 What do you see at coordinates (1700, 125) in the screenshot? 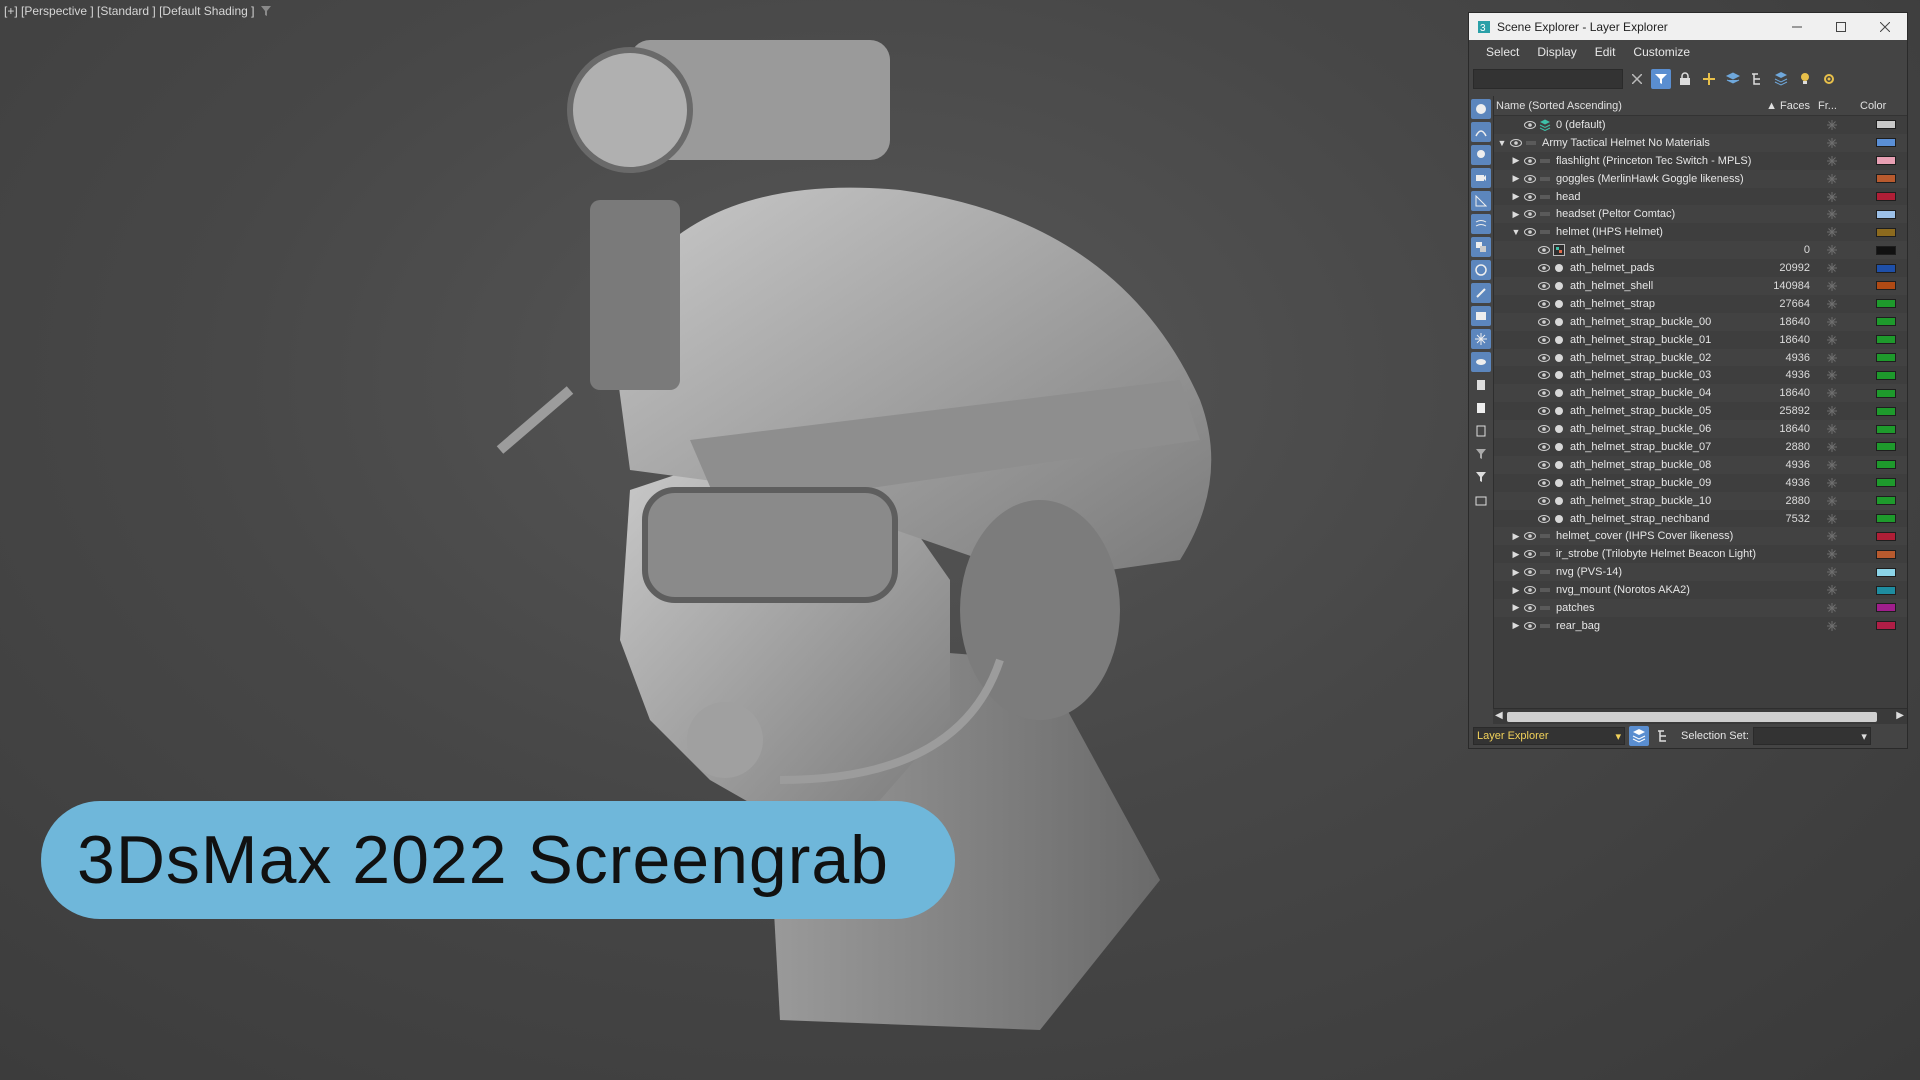
I see `layer-row: 0 (default)` at bounding box center [1700, 125].